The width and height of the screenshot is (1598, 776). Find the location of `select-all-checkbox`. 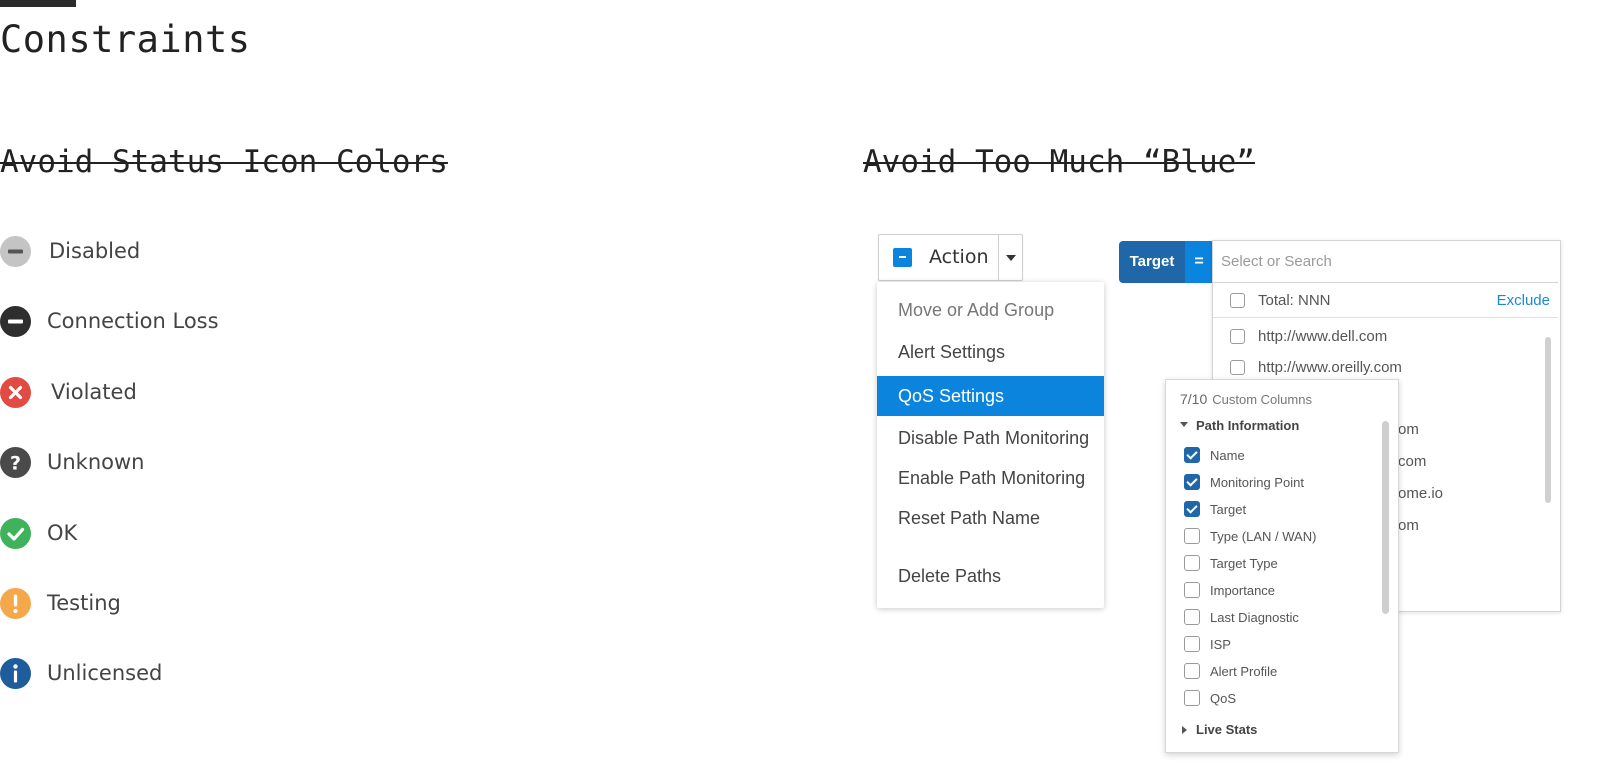

select-all-checkbox is located at coordinates (1237, 300).